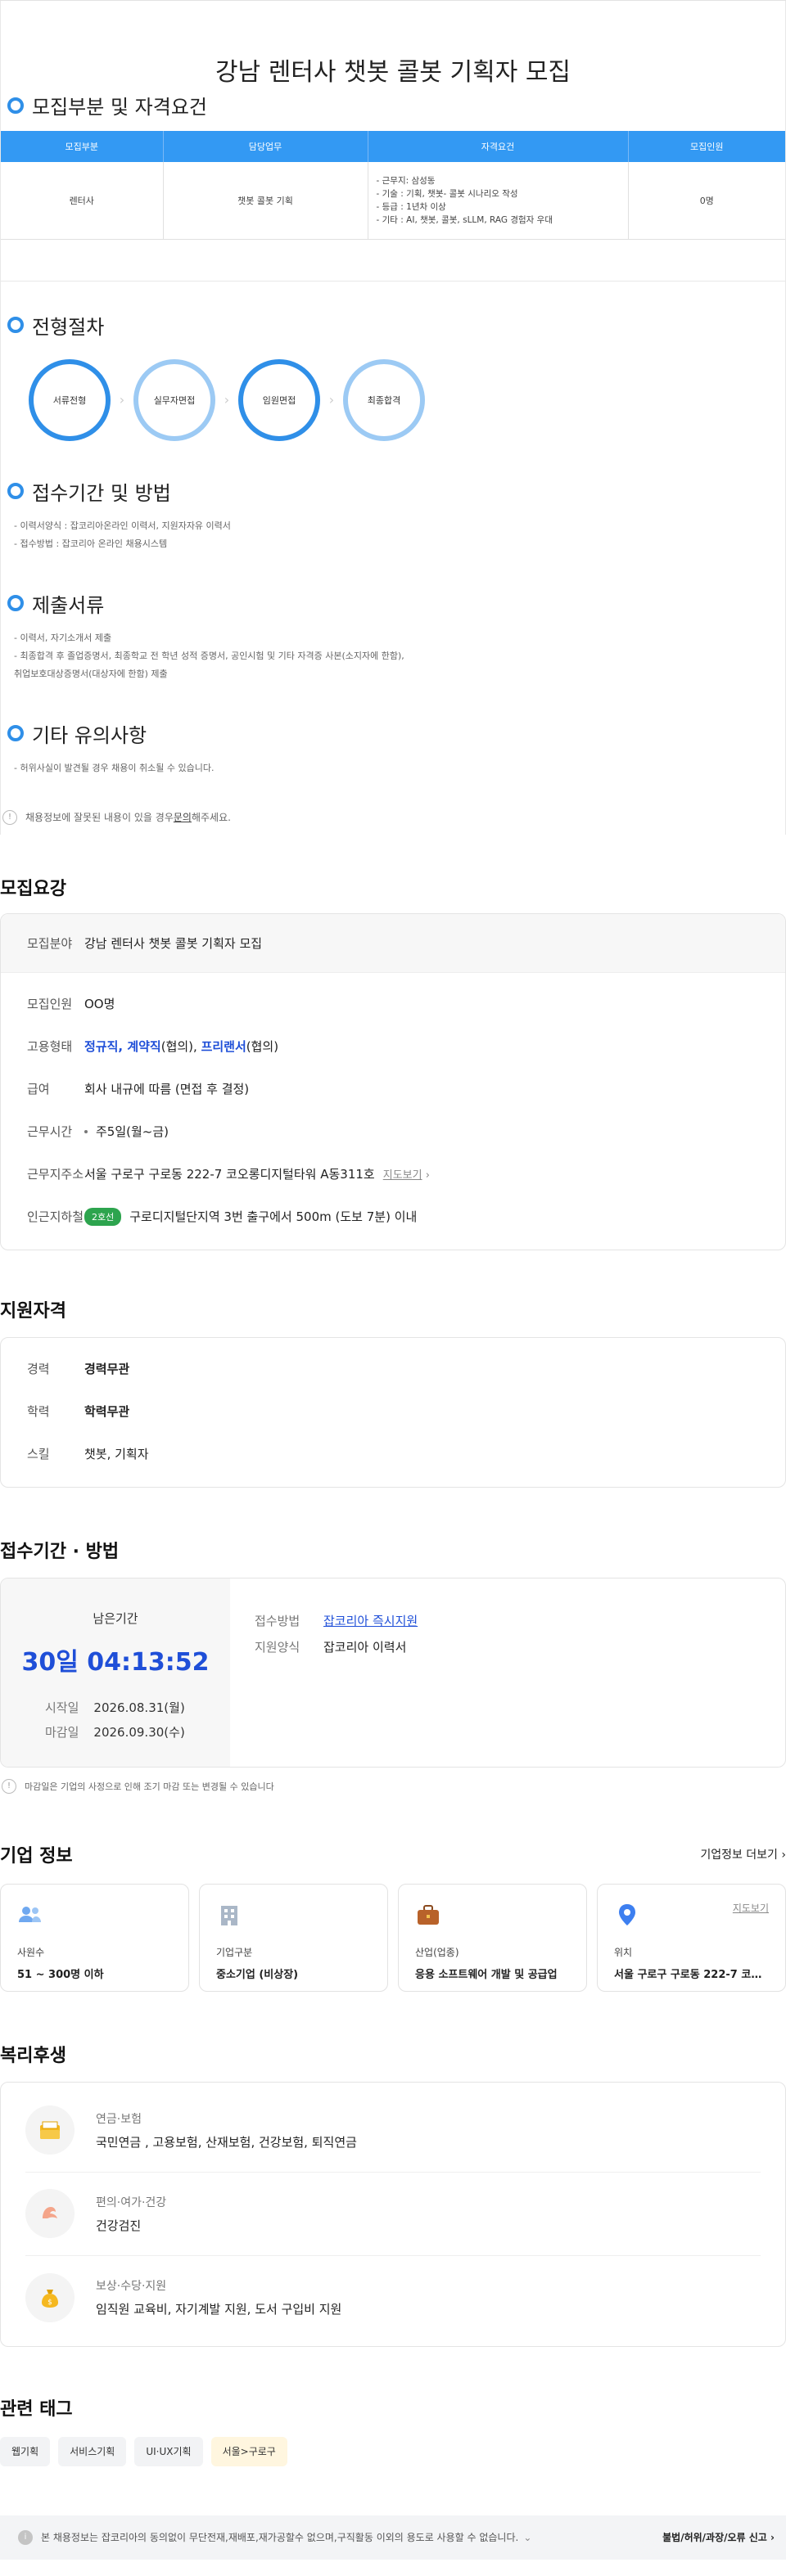 The height and width of the screenshot is (2576, 786). What do you see at coordinates (168, 2451) in the screenshot?
I see `tag-chip: UI·UX기획` at bounding box center [168, 2451].